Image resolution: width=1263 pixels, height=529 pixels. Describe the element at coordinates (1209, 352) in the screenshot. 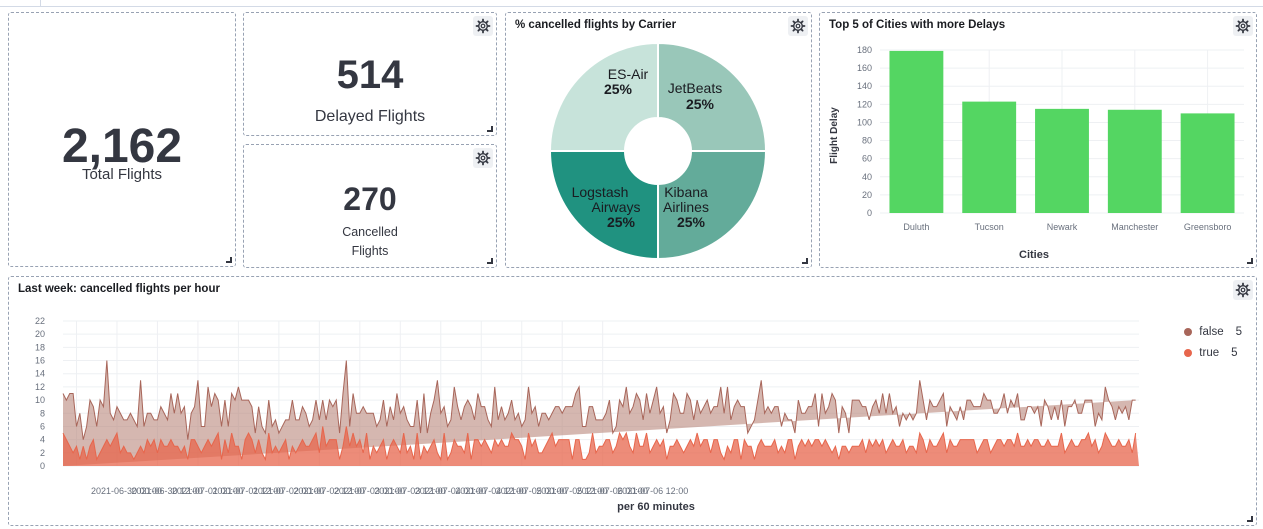

I see `legend-label-true: true` at that location.